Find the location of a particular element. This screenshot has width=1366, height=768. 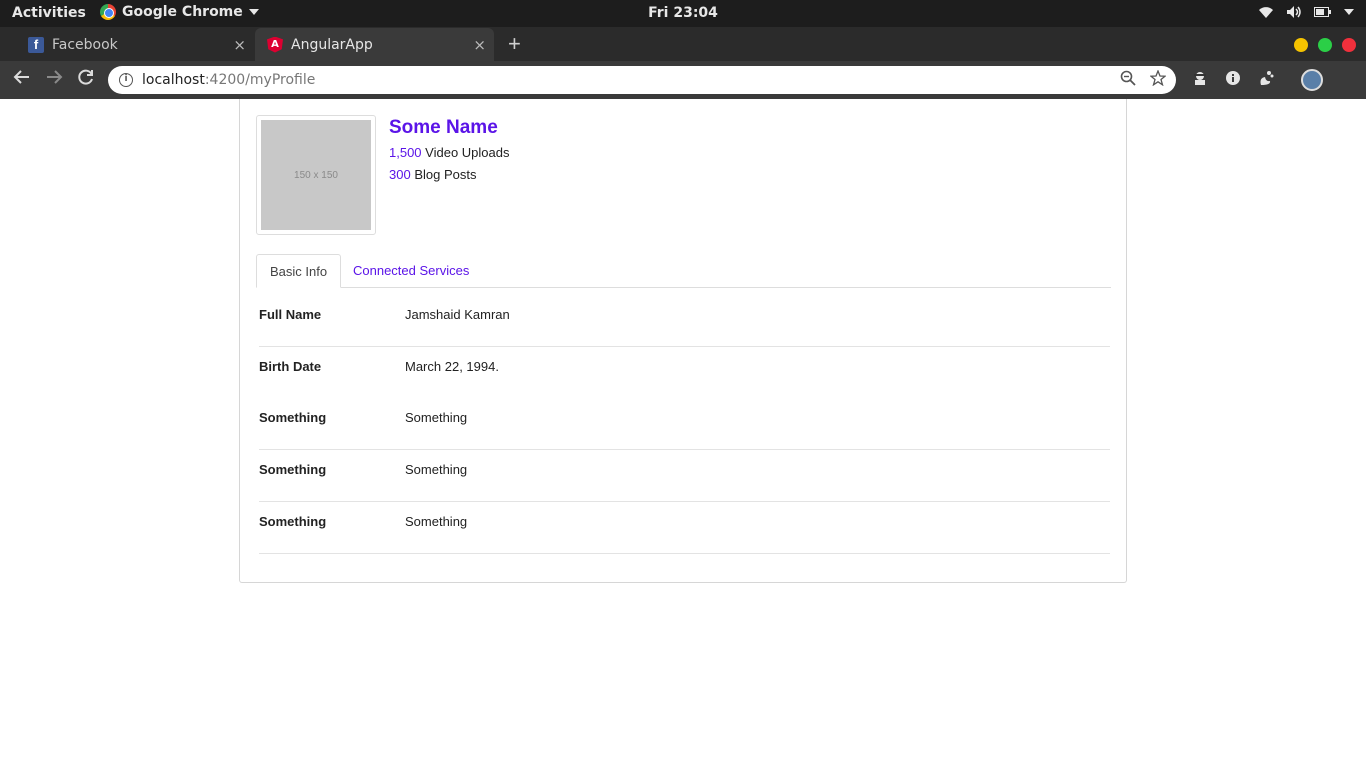

window-controls is located at coordinates (1325, 45).